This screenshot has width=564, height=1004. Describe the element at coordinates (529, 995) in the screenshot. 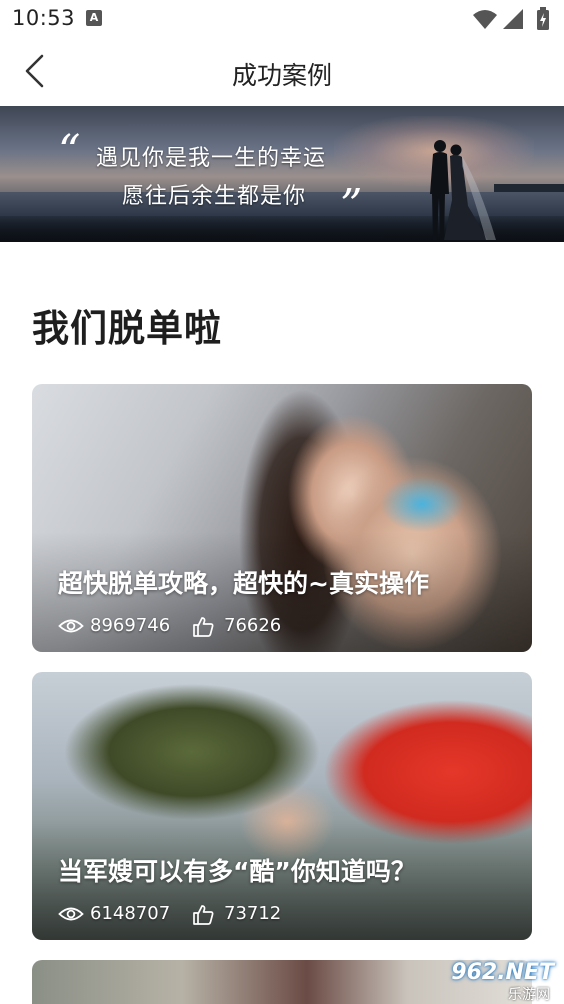

I see `watermark-text-bottom: 乐游网` at that location.